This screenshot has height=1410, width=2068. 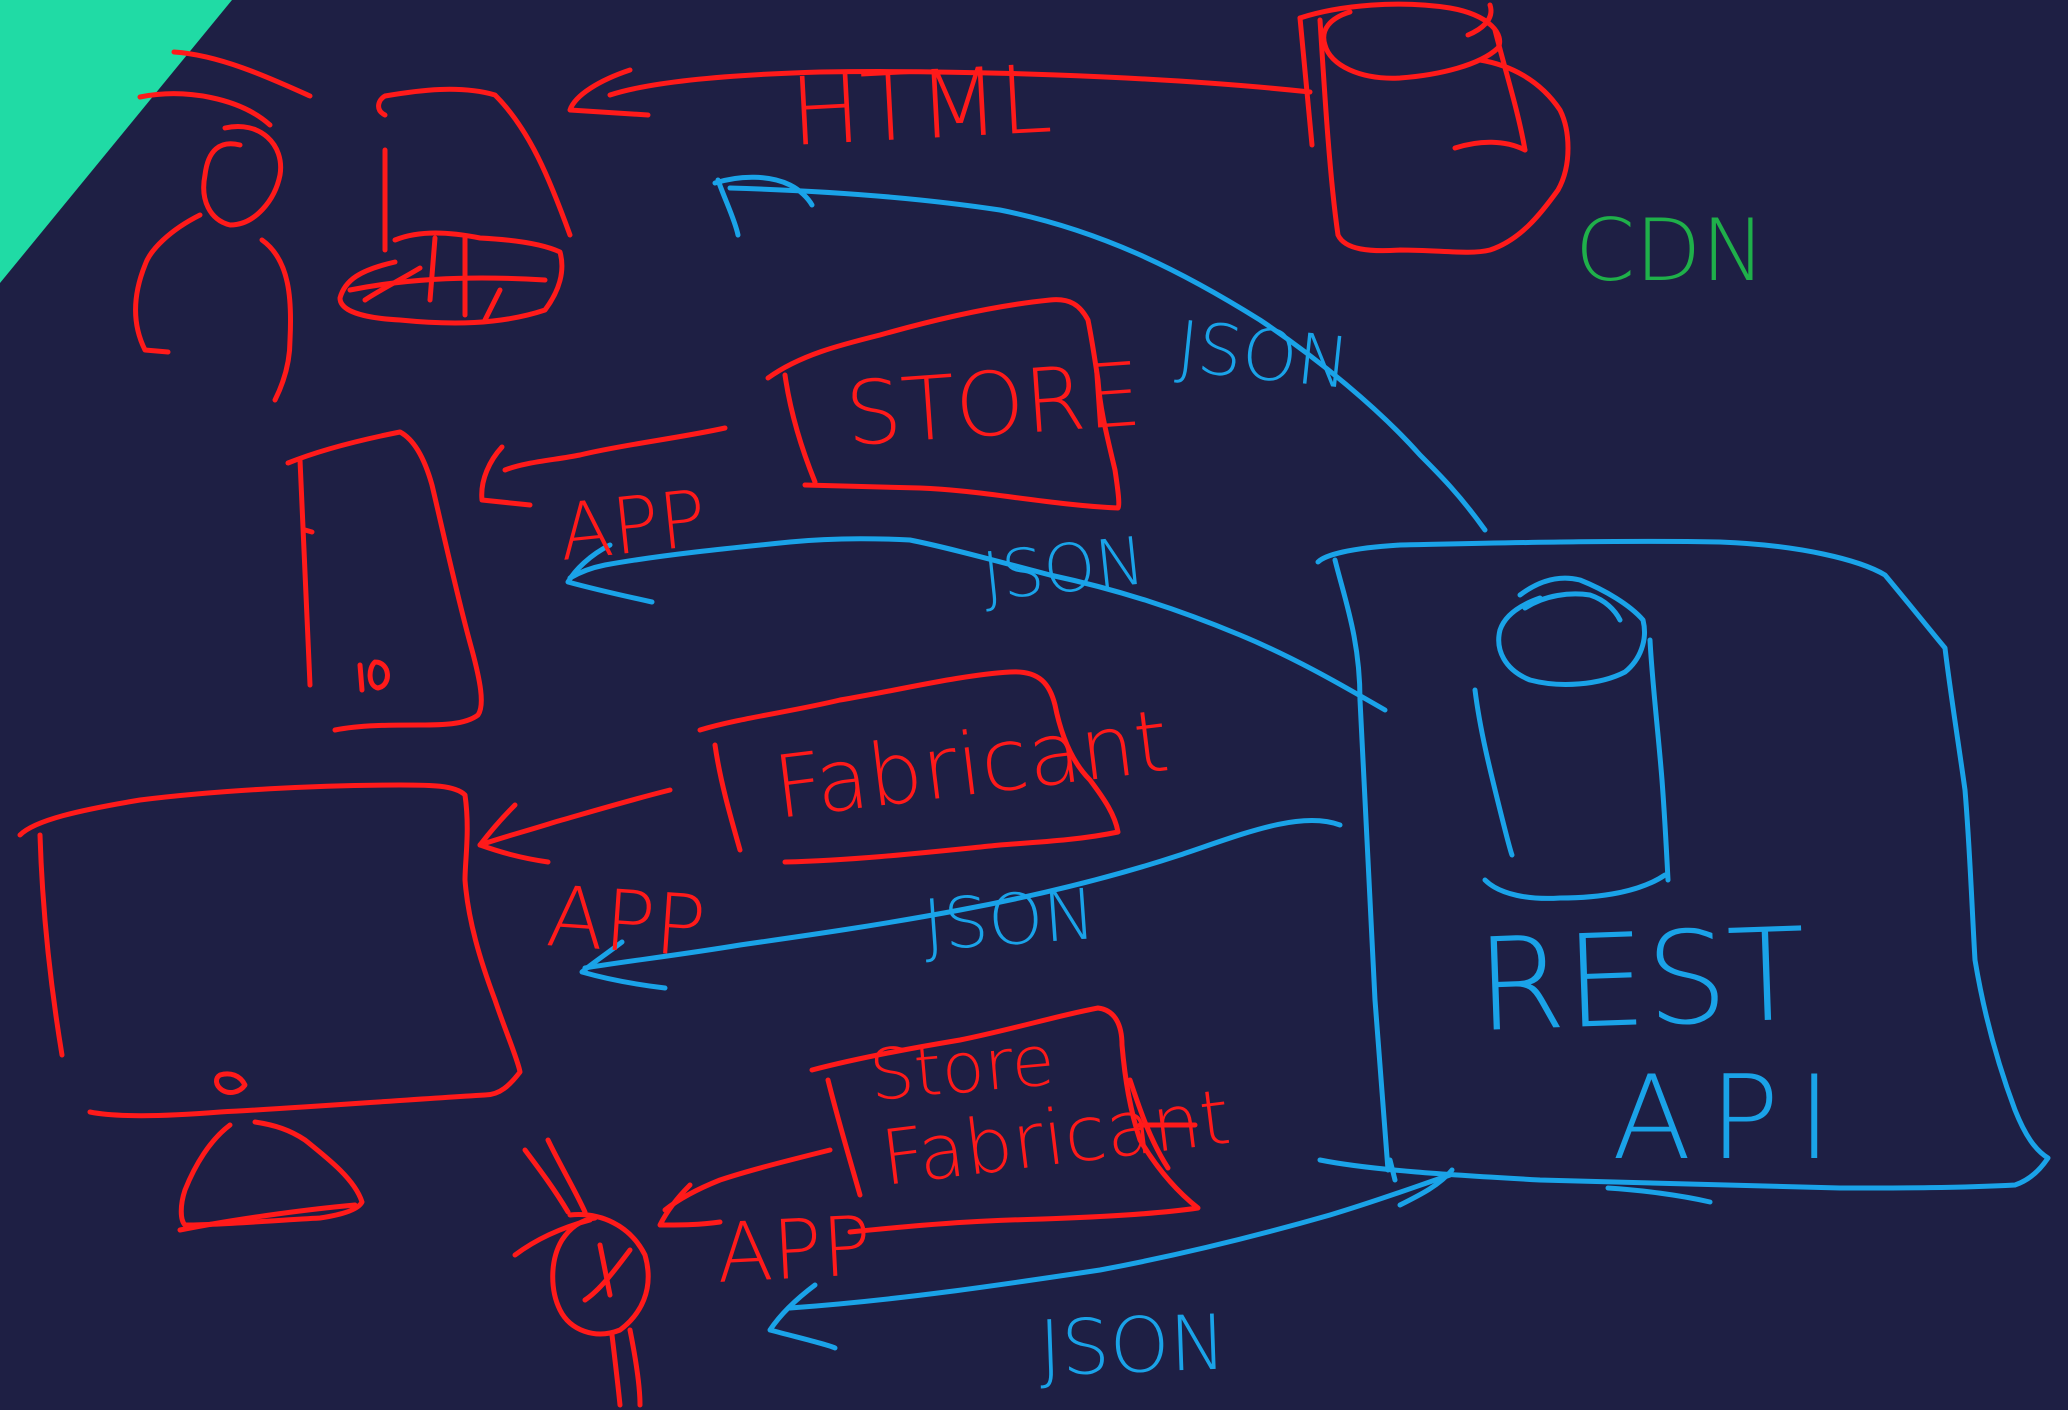 What do you see at coordinates (581, 1272) in the screenshot?
I see `smartwatch-icon` at bounding box center [581, 1272].